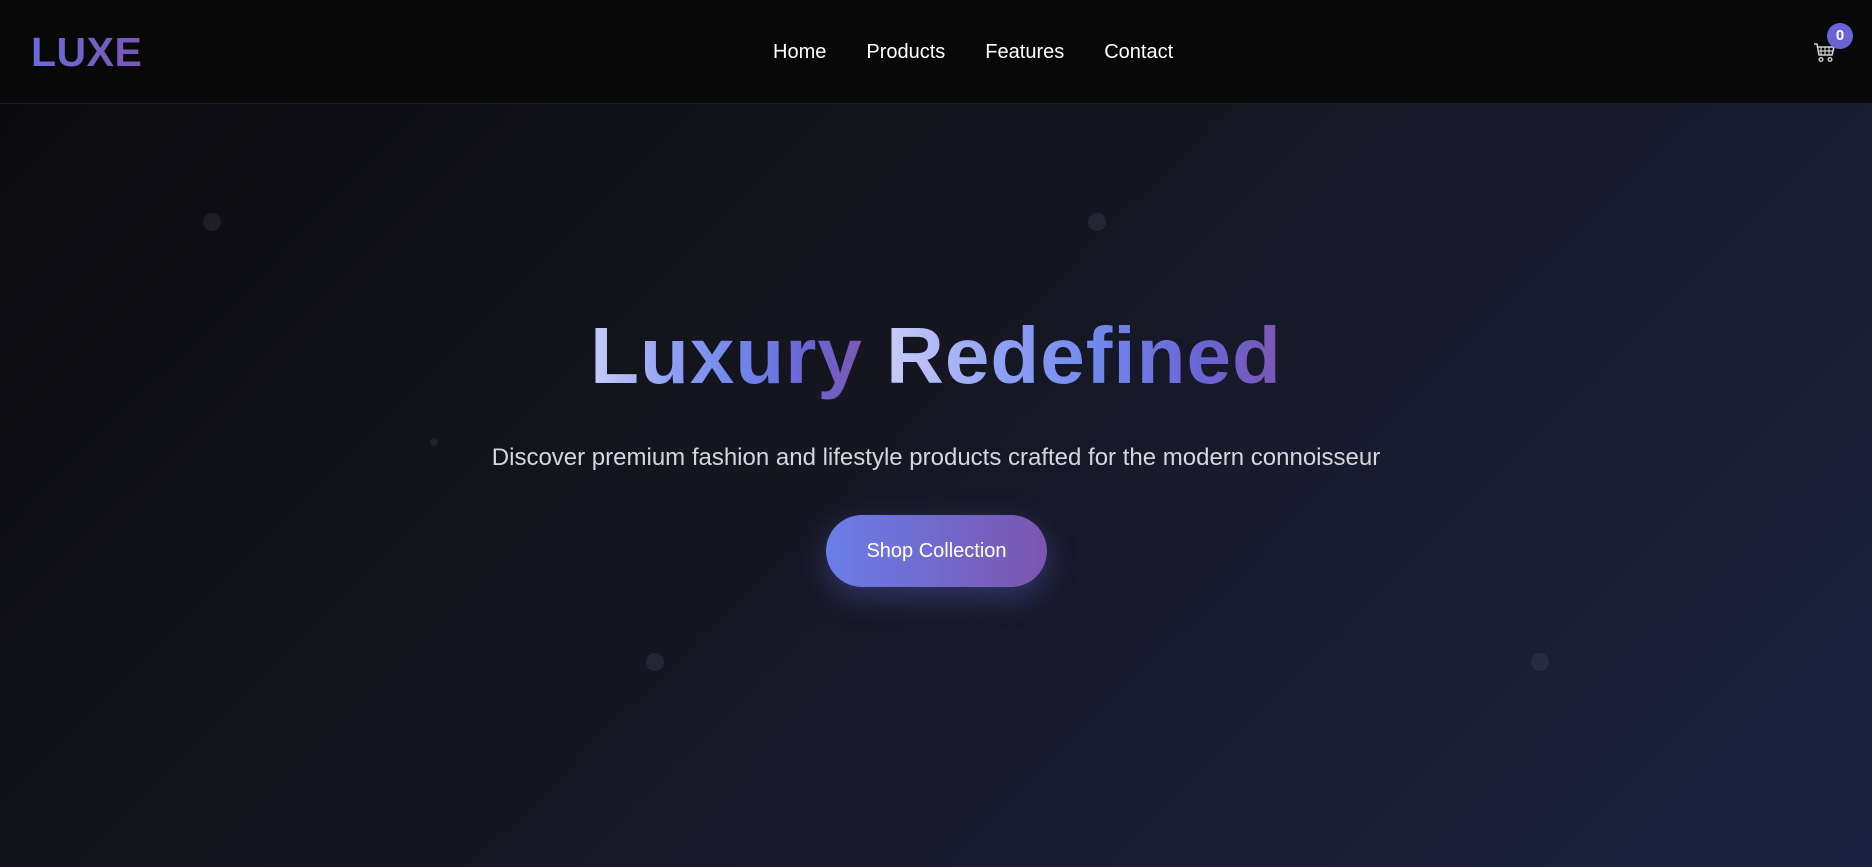 The height and width of the screenshot is (867, 1872). What do you see at coordinates (936, 551) in the screenshot?
I see `shop-collection-button: Shop Collection` at bounding box center [936, 551].